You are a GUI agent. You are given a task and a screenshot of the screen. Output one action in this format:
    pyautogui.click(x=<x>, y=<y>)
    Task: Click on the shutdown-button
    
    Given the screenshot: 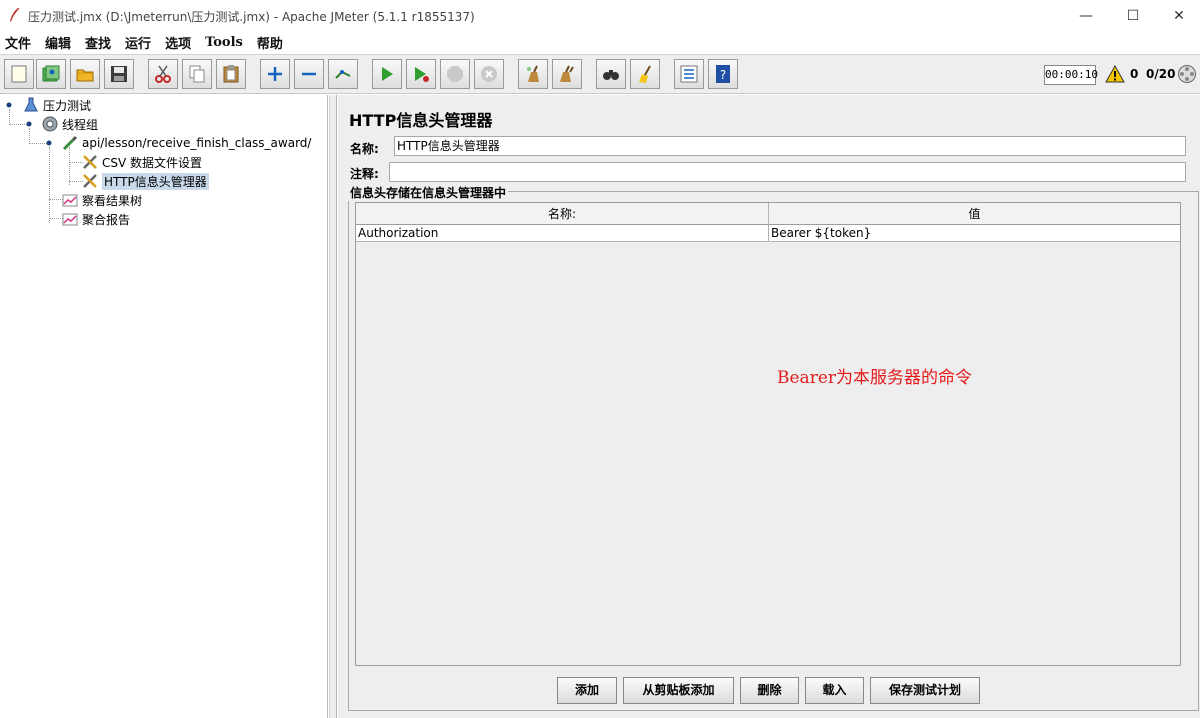 What is the action you would take?
    pyautogui.click(x=489, y=74)
    